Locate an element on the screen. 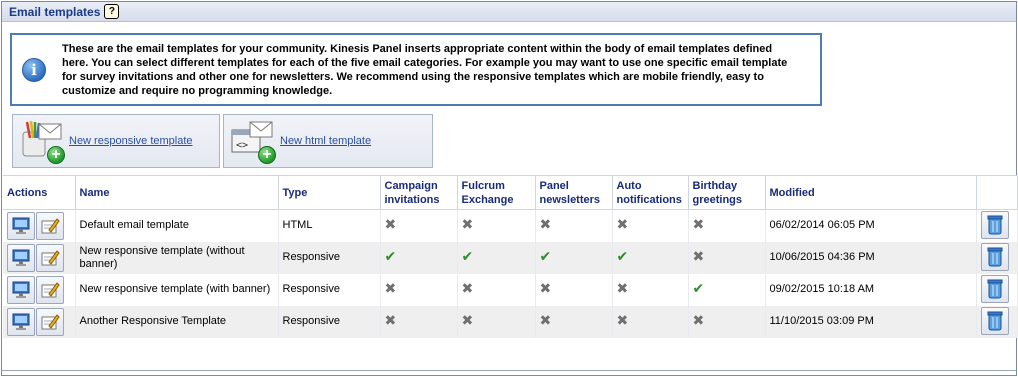  help-icon: ? is located at coordinates (112, 11).